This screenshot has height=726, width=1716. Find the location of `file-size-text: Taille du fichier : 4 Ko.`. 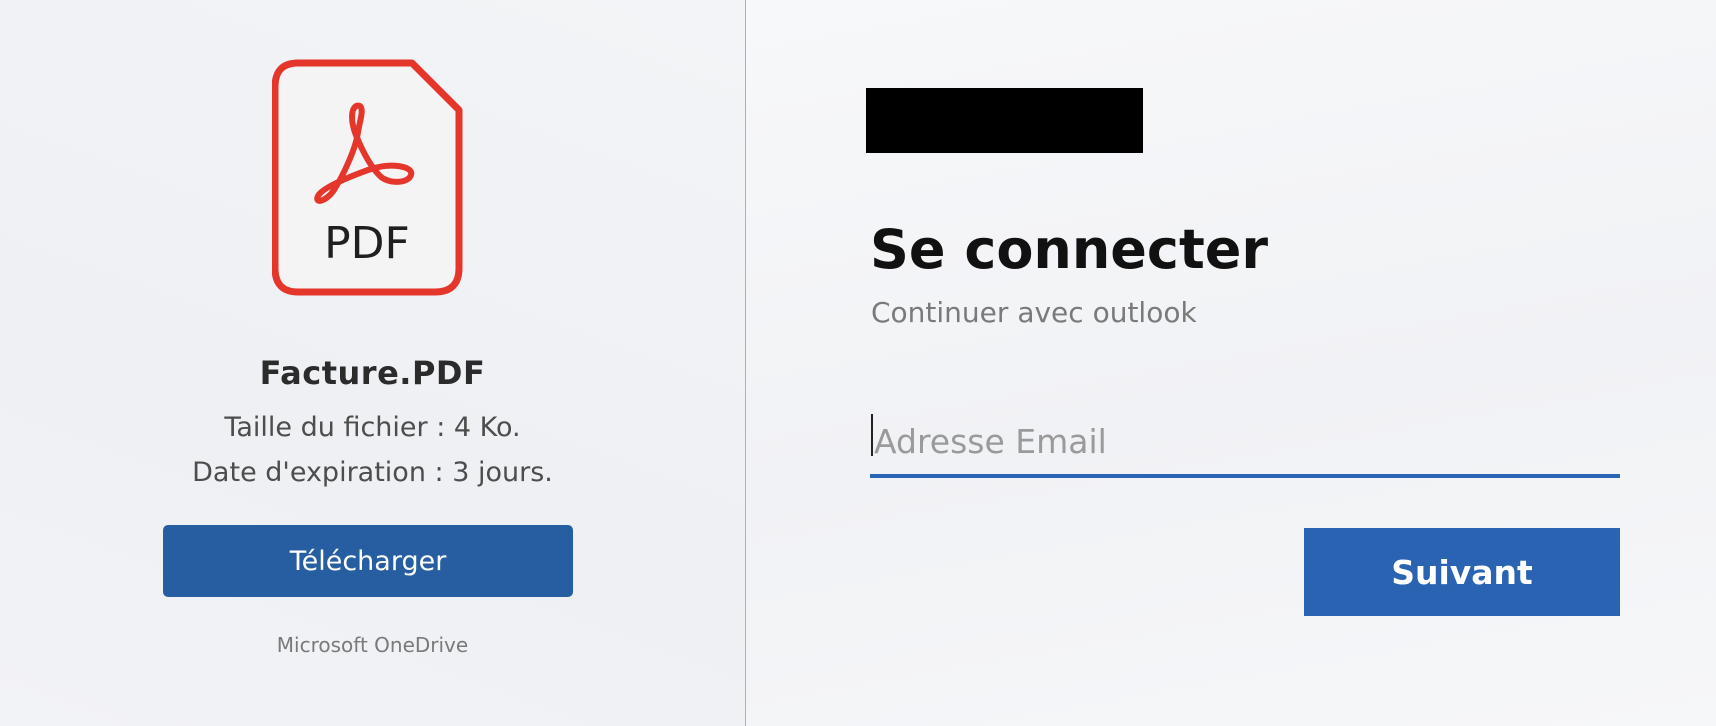

file-size-text: Taille du fichier : 4 Ko. is located at coordinates (372, 427).